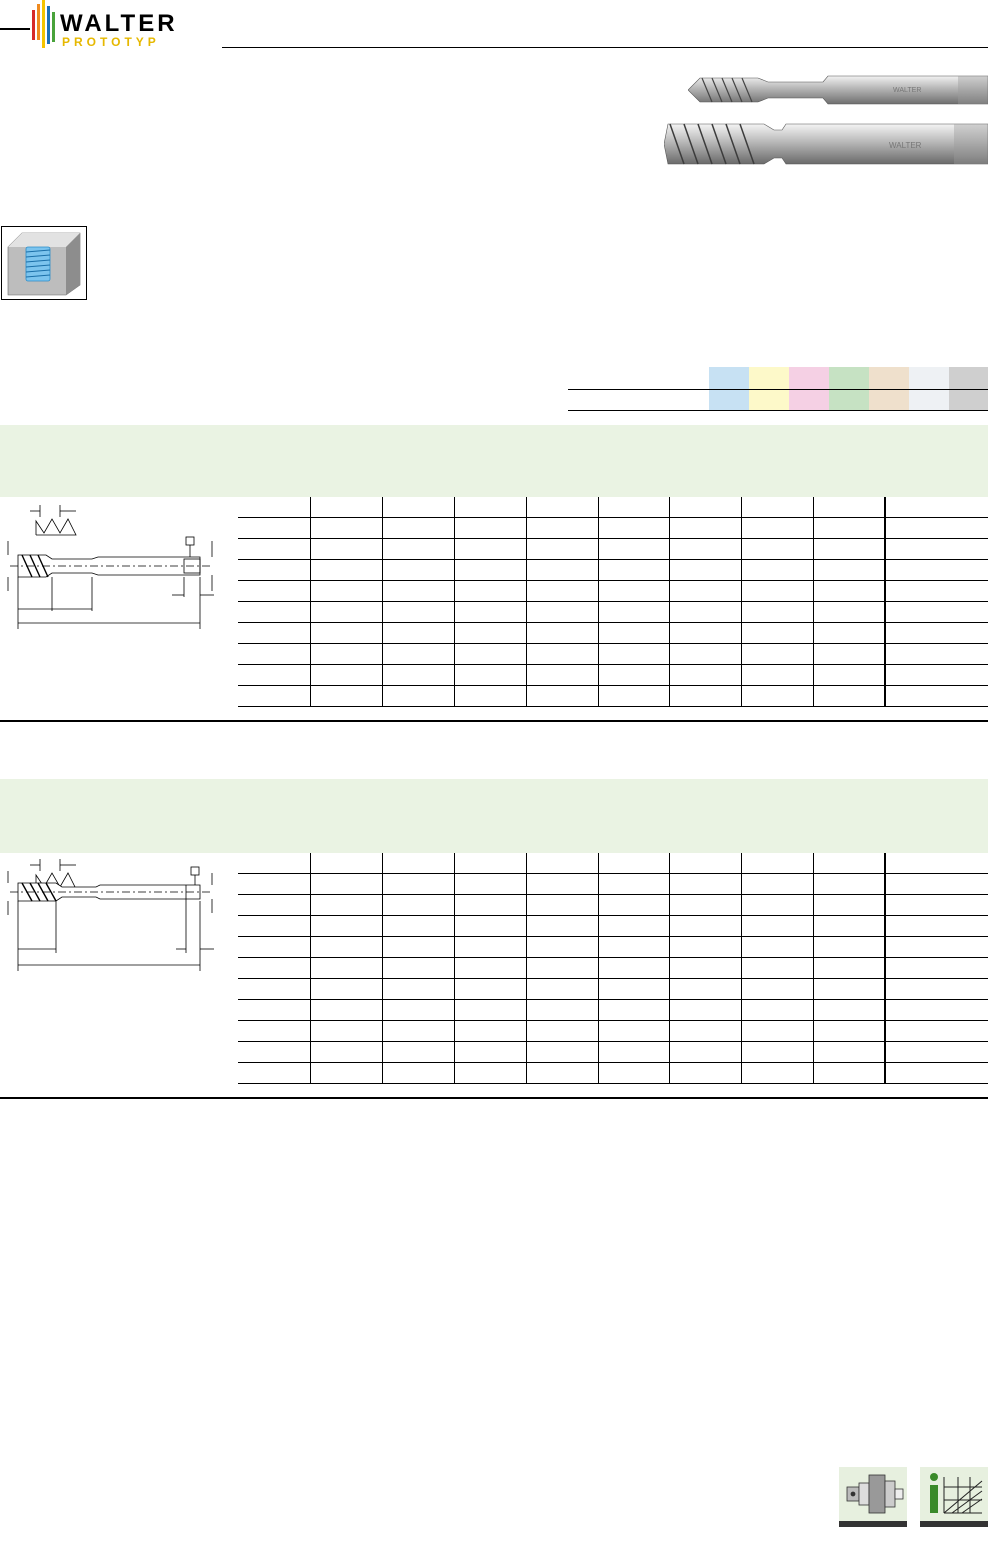  What do you see at coordinates (825, 144) in the screenshot?
I see `product-image-long-tap: WALTER` at bounding box center [825, 144].